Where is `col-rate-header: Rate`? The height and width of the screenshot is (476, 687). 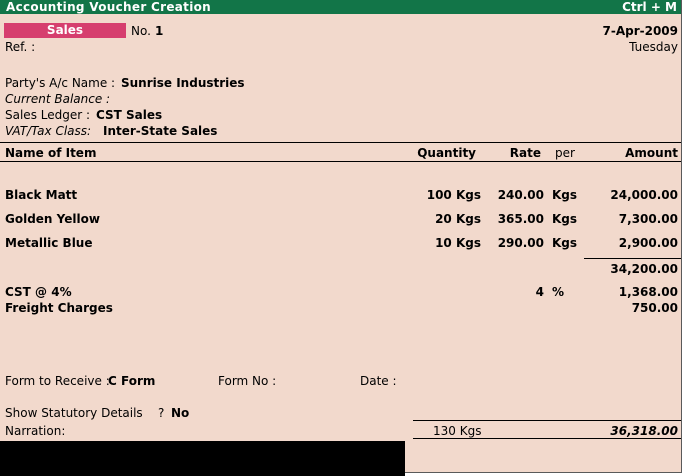 col-rate-header: Rate is located at coordinates (525, 153).